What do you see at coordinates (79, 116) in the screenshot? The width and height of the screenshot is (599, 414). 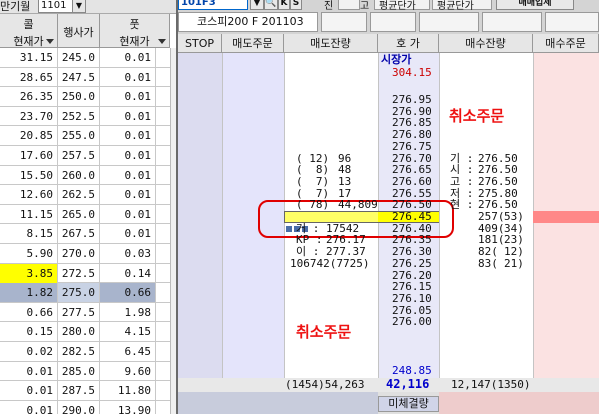 I see `strike-cell: 252.5` at bounding box center [79, 116].